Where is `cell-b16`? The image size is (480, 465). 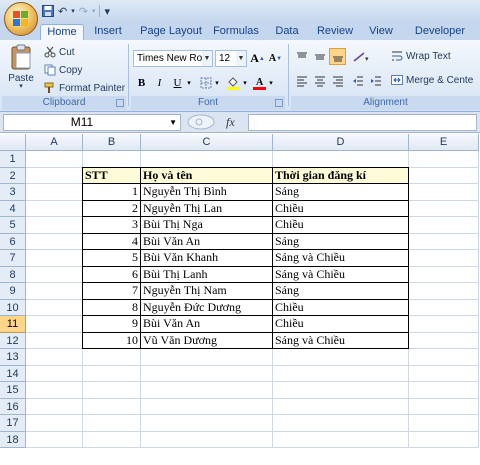
cell-b16 is located at coordinates (112, 406).